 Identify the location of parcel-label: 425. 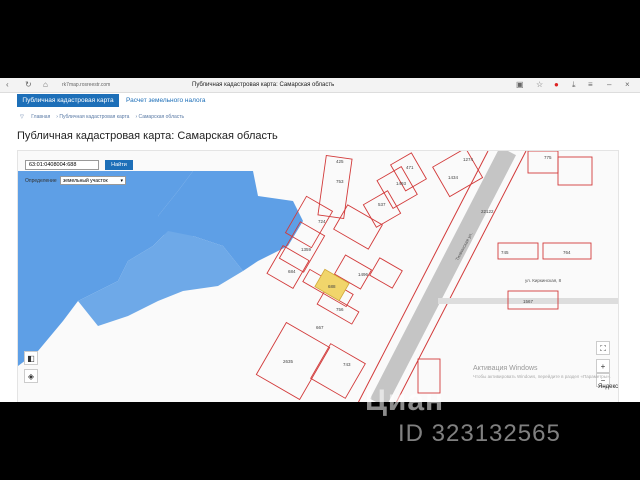
(340, 161).